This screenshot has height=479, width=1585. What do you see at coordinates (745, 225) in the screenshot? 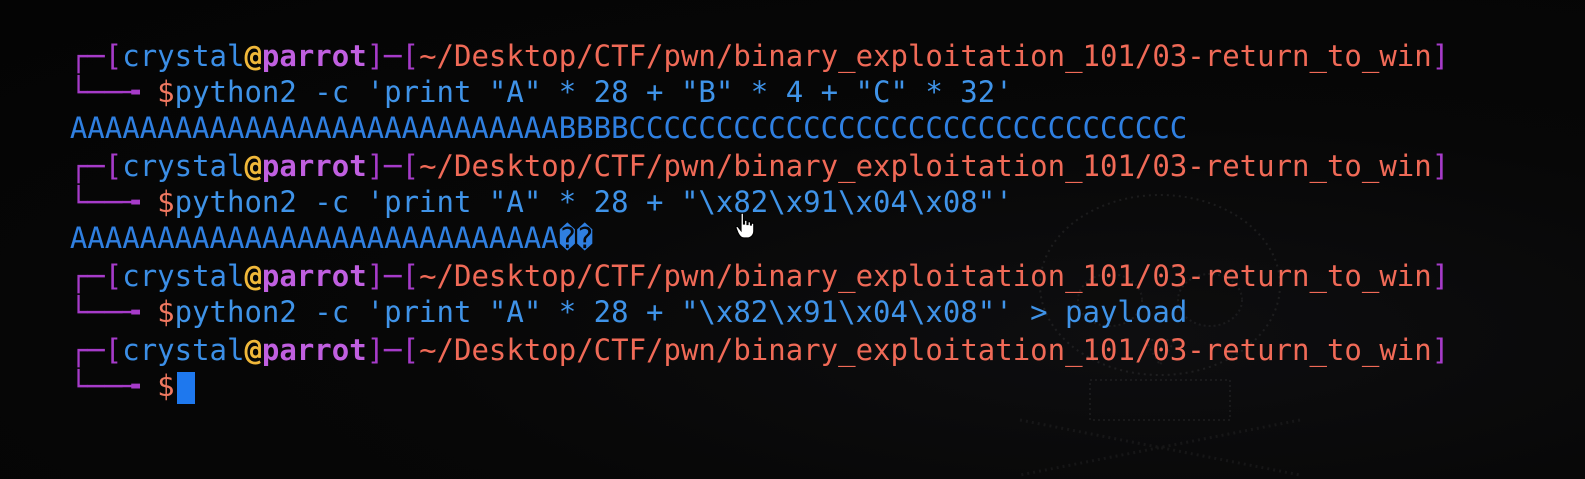
I see `hand-pointer-cursor-icon` at bounding box center [745, 225].